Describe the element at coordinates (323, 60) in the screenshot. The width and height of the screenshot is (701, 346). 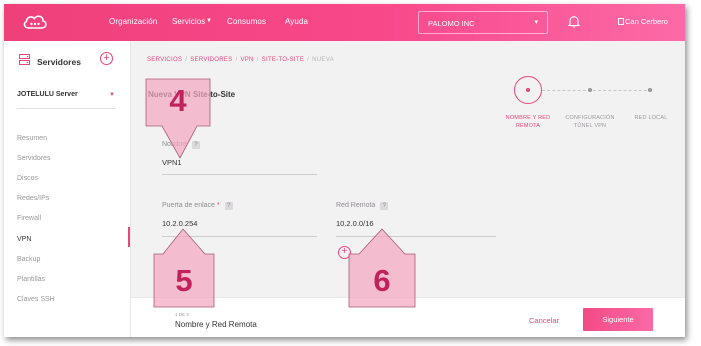
I see `breadcrumb-nueva: NUEVA` at that location.